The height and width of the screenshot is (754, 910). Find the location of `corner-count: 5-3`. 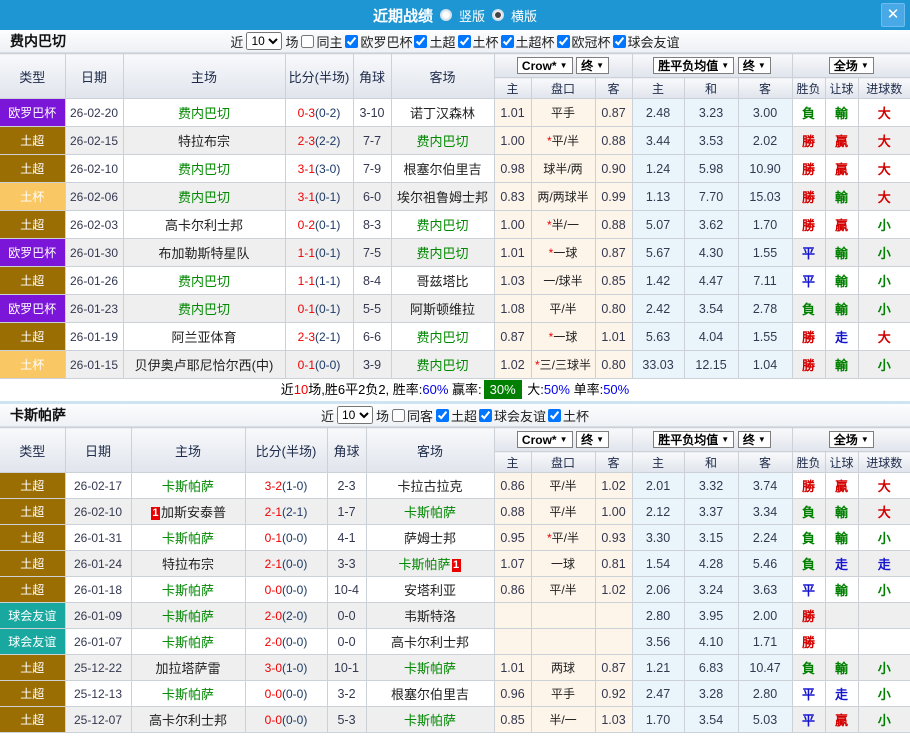

corner-count: 5-3 is located at coordinates (346, 719).